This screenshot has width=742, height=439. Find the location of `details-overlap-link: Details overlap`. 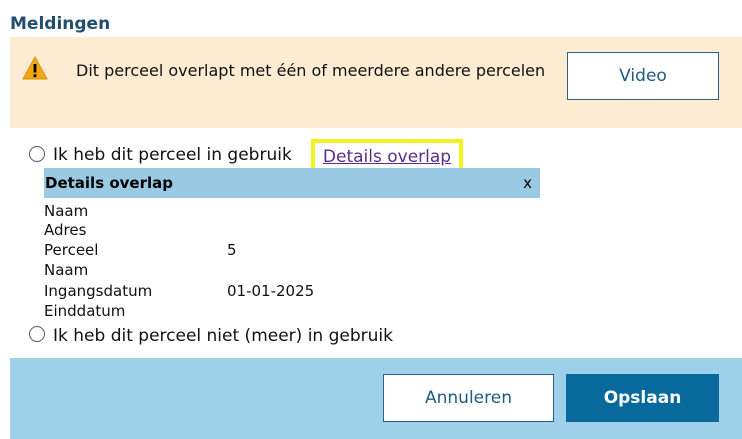

details-overlap-link: Details overlap is located at coordinates (387, 157).